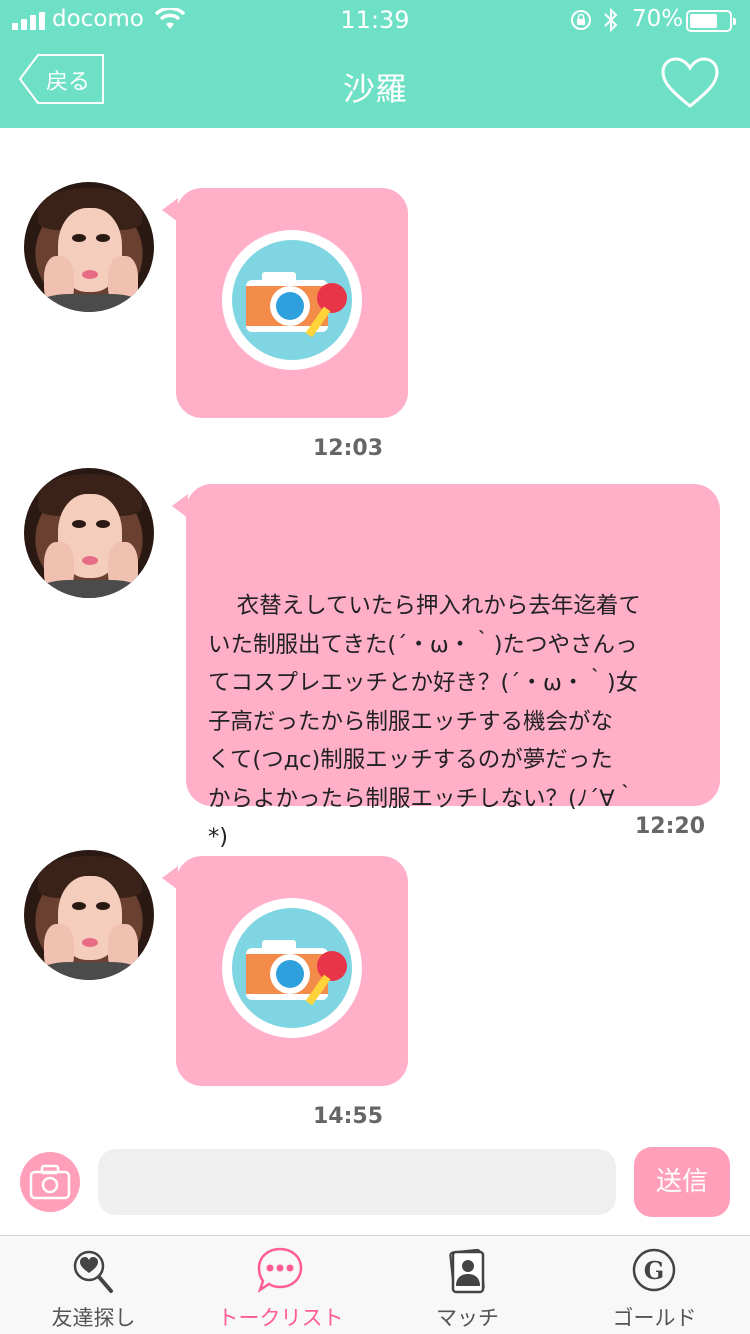 The image size is (750, 1334). I want to click on battery-icon, so click(711, 21).